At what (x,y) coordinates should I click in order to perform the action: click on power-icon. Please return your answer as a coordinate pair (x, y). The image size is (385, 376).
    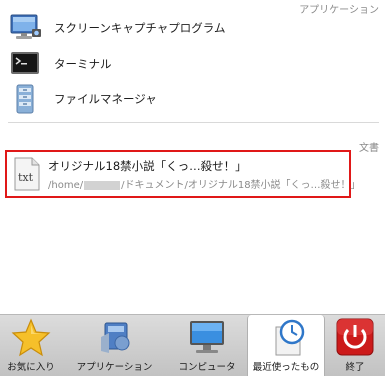
    Looking at the image, I should click on (355, 337).